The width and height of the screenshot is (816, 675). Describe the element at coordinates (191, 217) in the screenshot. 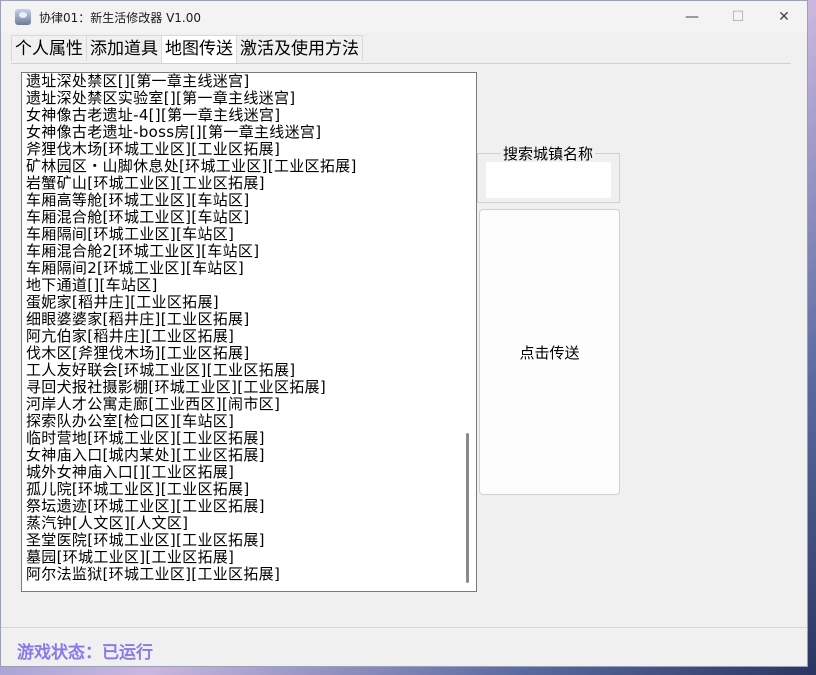

I see `list-item: 车厢混合舱[环城工业区][车站区]` at that location.